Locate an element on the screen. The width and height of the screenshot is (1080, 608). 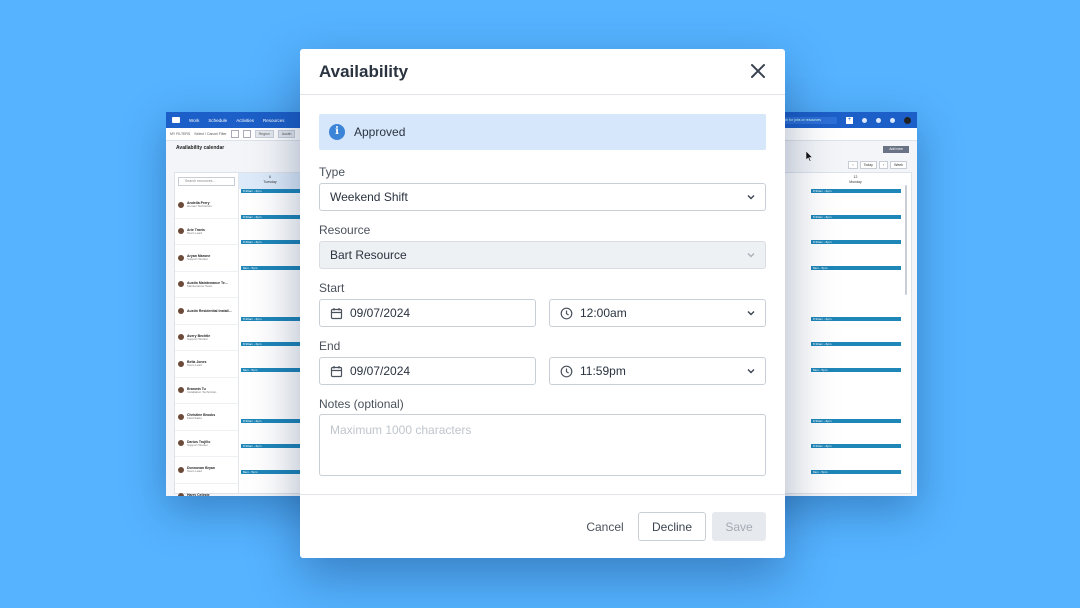
resource-row: Harry CelesteInstallation Technician is located at coordinates (206, 490).